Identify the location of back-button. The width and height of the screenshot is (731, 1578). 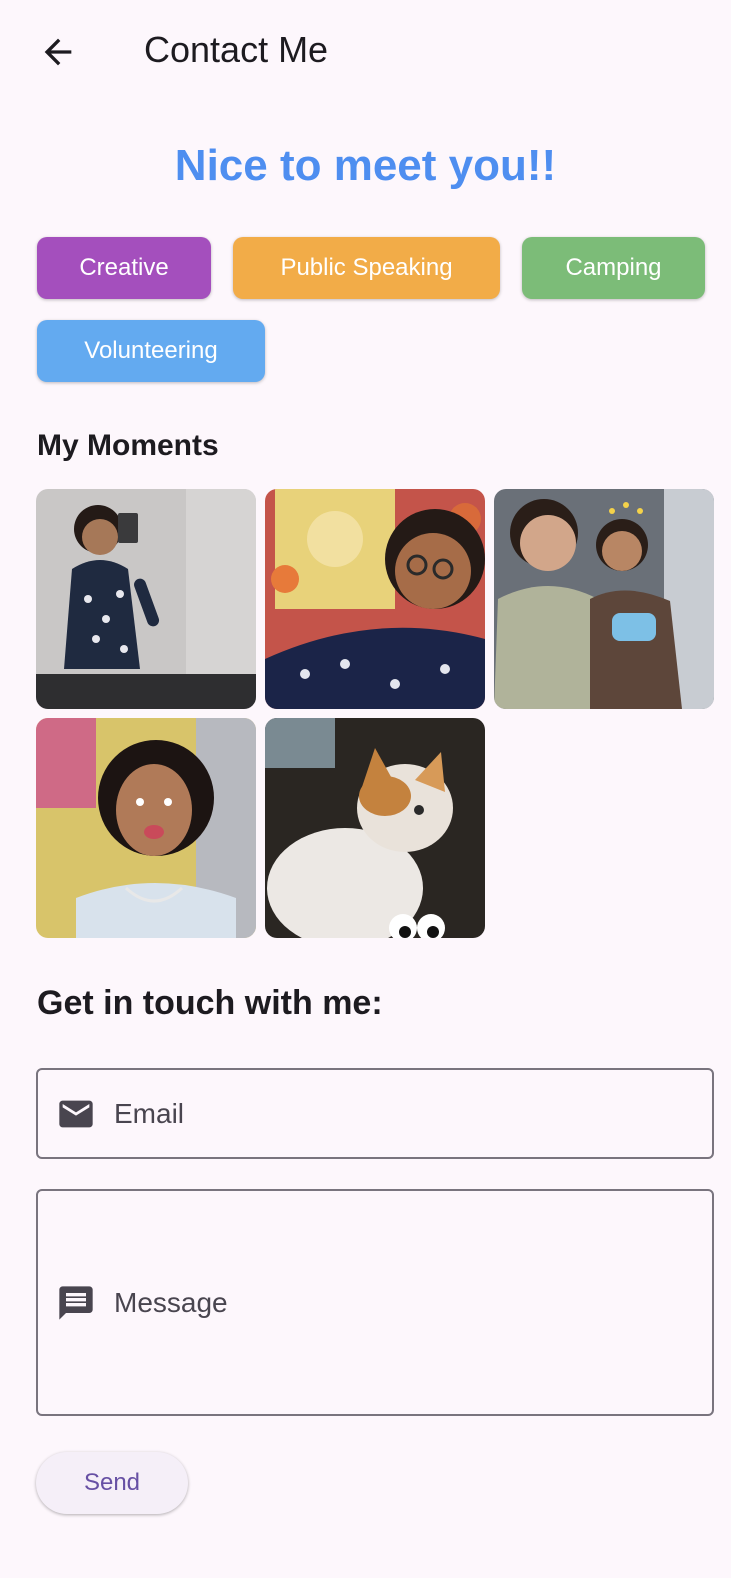
(58, 52).